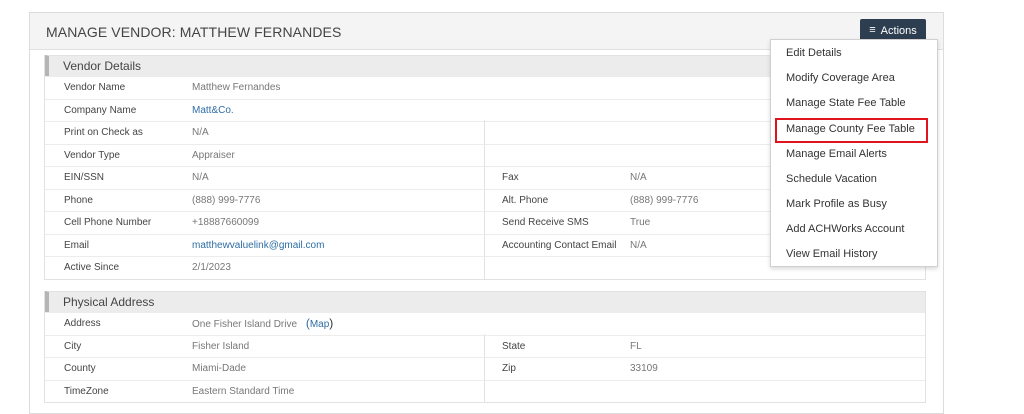  Describe the element at coordinates (80, 368) in the screenshot. I see `field-label: County` at that location.